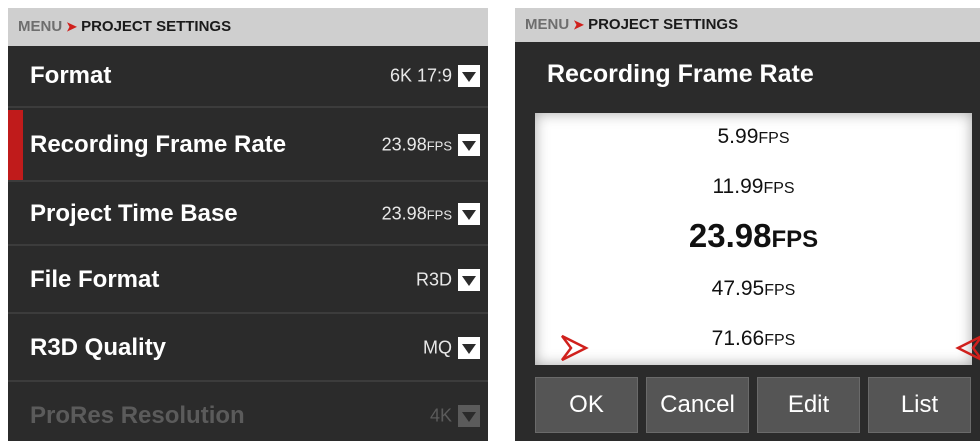  What do you see at coordinates (420, 75) in the screenshot?
I see `row-value: 6K 17:9` at bounding box center [420, 75].